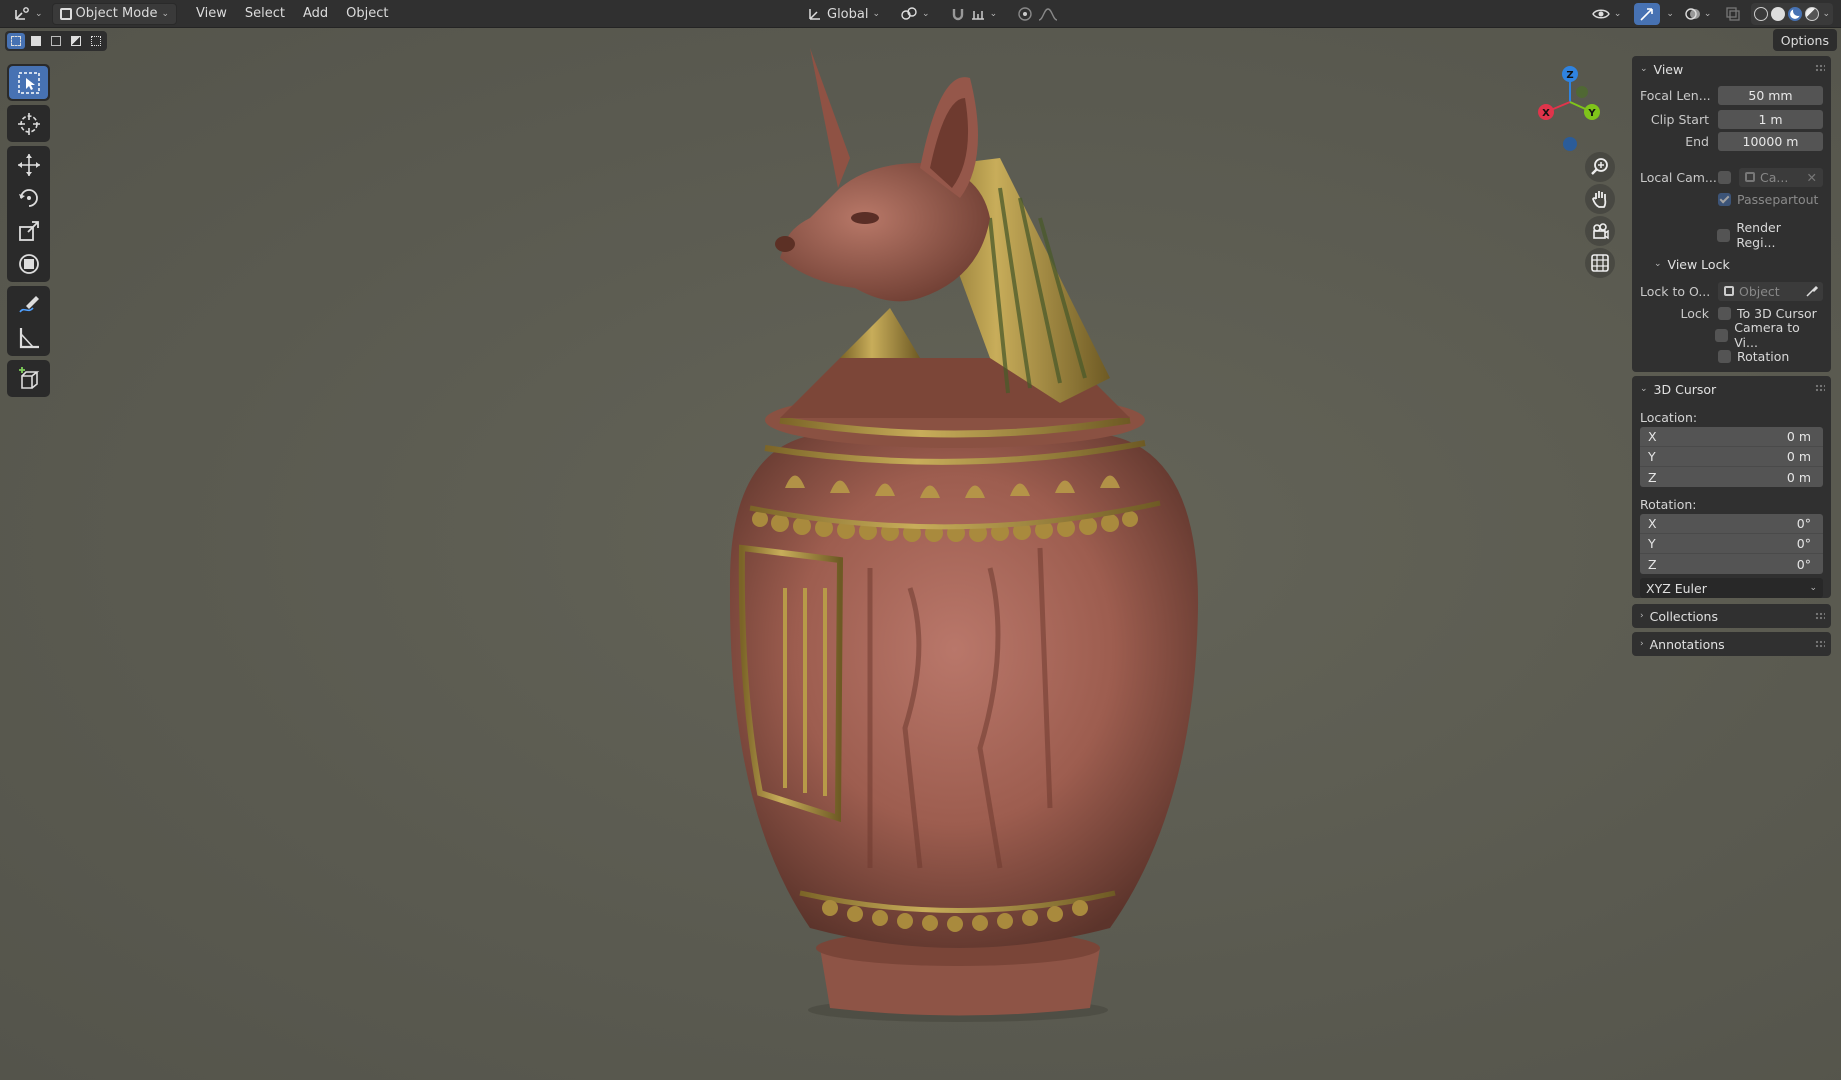 This screenshot has height=1080, width=1841. Describe the element at coordinates (1582, 92) in the screenshot. I see `gizmo-negative-y-axis` at that location.